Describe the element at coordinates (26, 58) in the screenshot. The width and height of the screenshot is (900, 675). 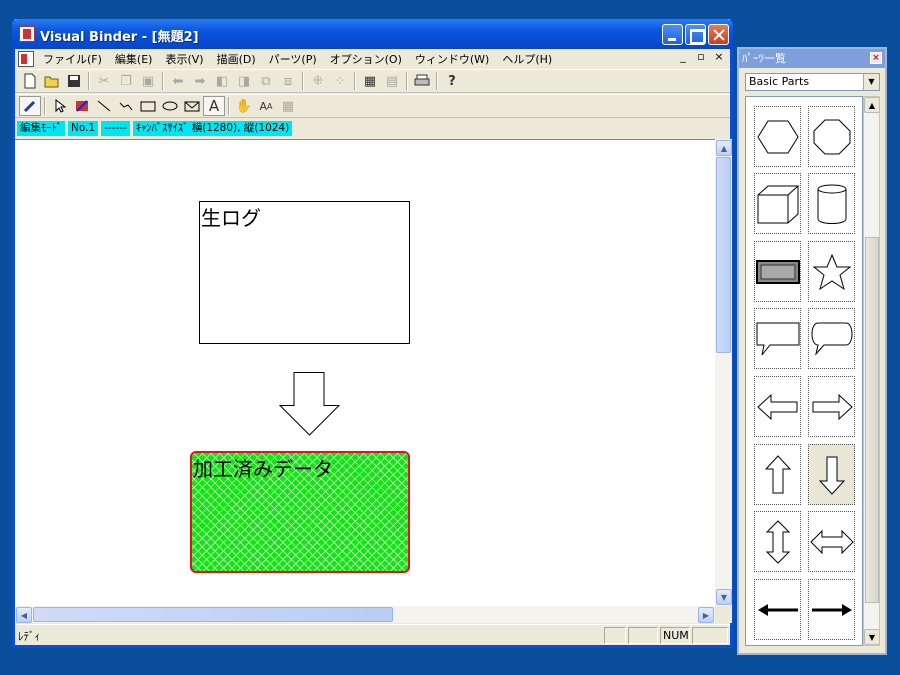
I see `document-icon` at that location.